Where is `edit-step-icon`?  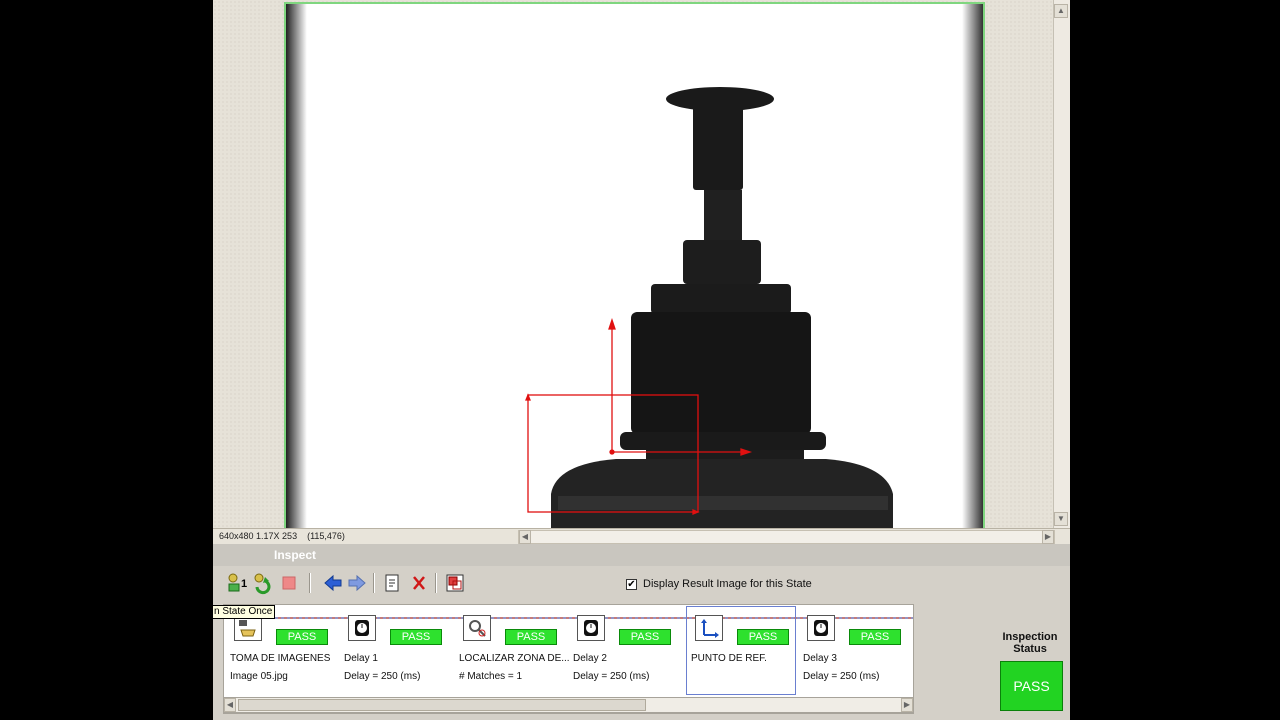 edit-step-icon is located at coordinates (392, 583).